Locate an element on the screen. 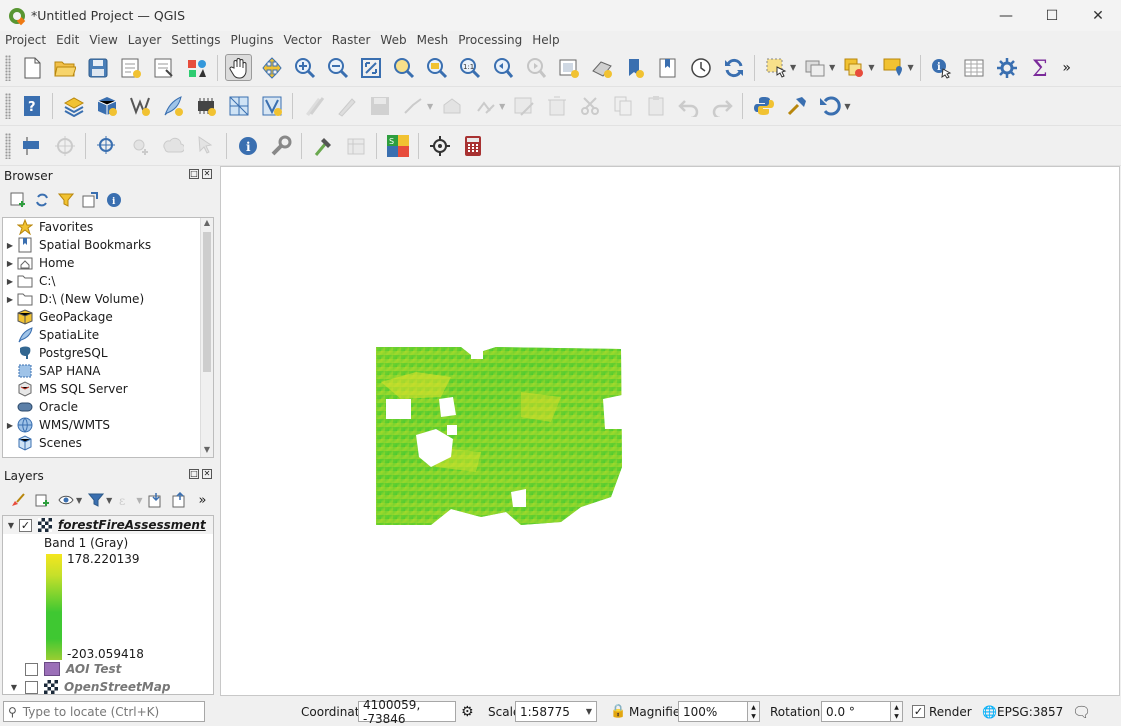  layer-row-forest-fire: ▼ ✓ forestFireAssessment is located at coordinates (108, 525).